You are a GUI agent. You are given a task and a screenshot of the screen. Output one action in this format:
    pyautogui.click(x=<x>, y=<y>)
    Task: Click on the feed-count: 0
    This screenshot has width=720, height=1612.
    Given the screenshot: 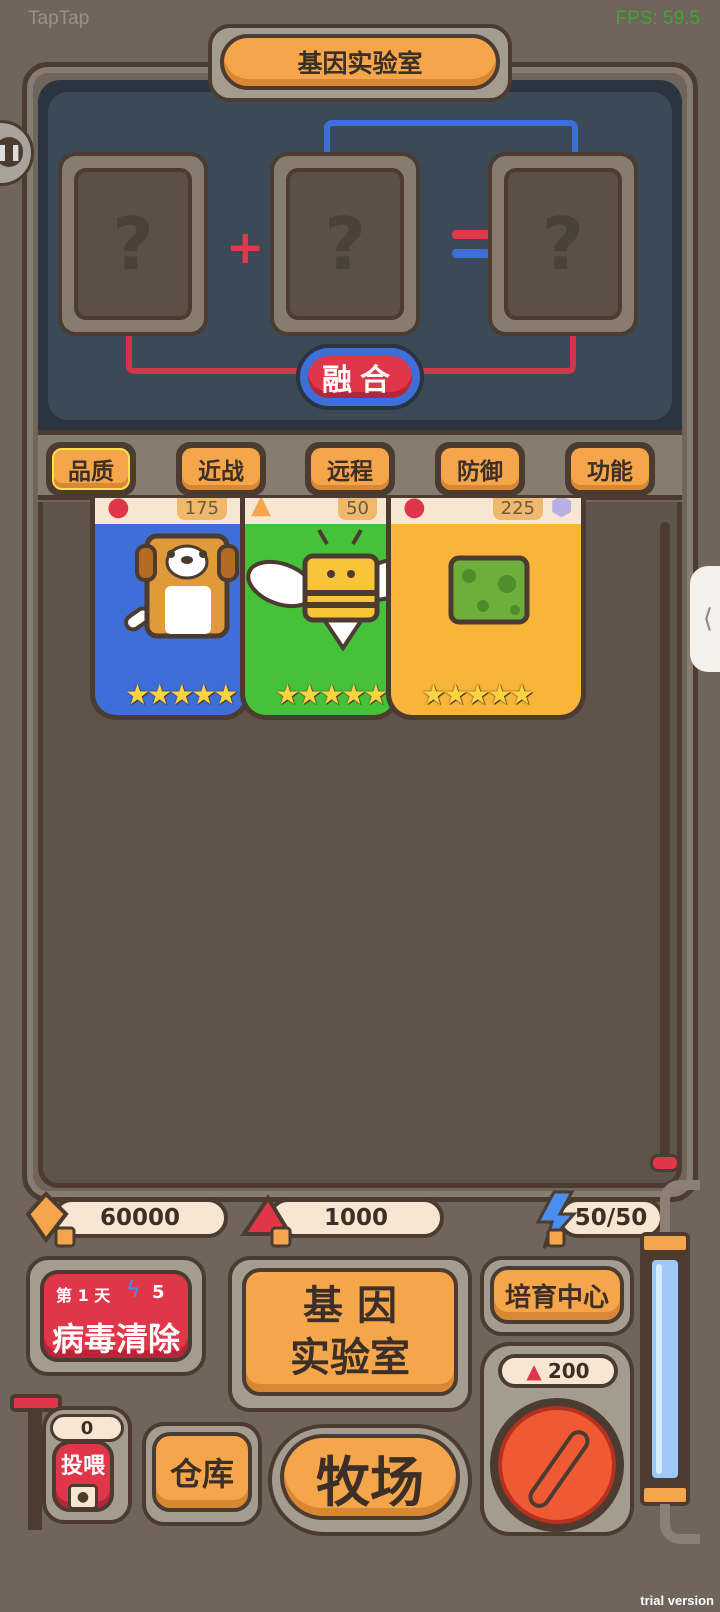 What is the action you would take?
    pyautogui.click(x=87, y=1428)
    